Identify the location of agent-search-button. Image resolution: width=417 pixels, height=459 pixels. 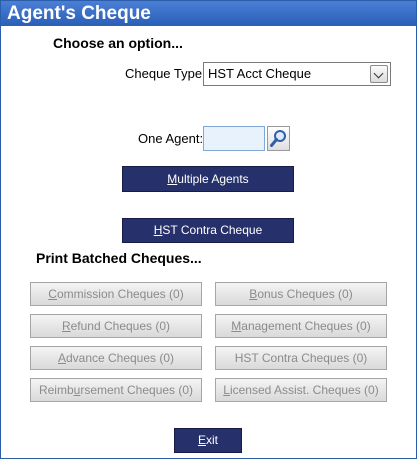
(278, 138).